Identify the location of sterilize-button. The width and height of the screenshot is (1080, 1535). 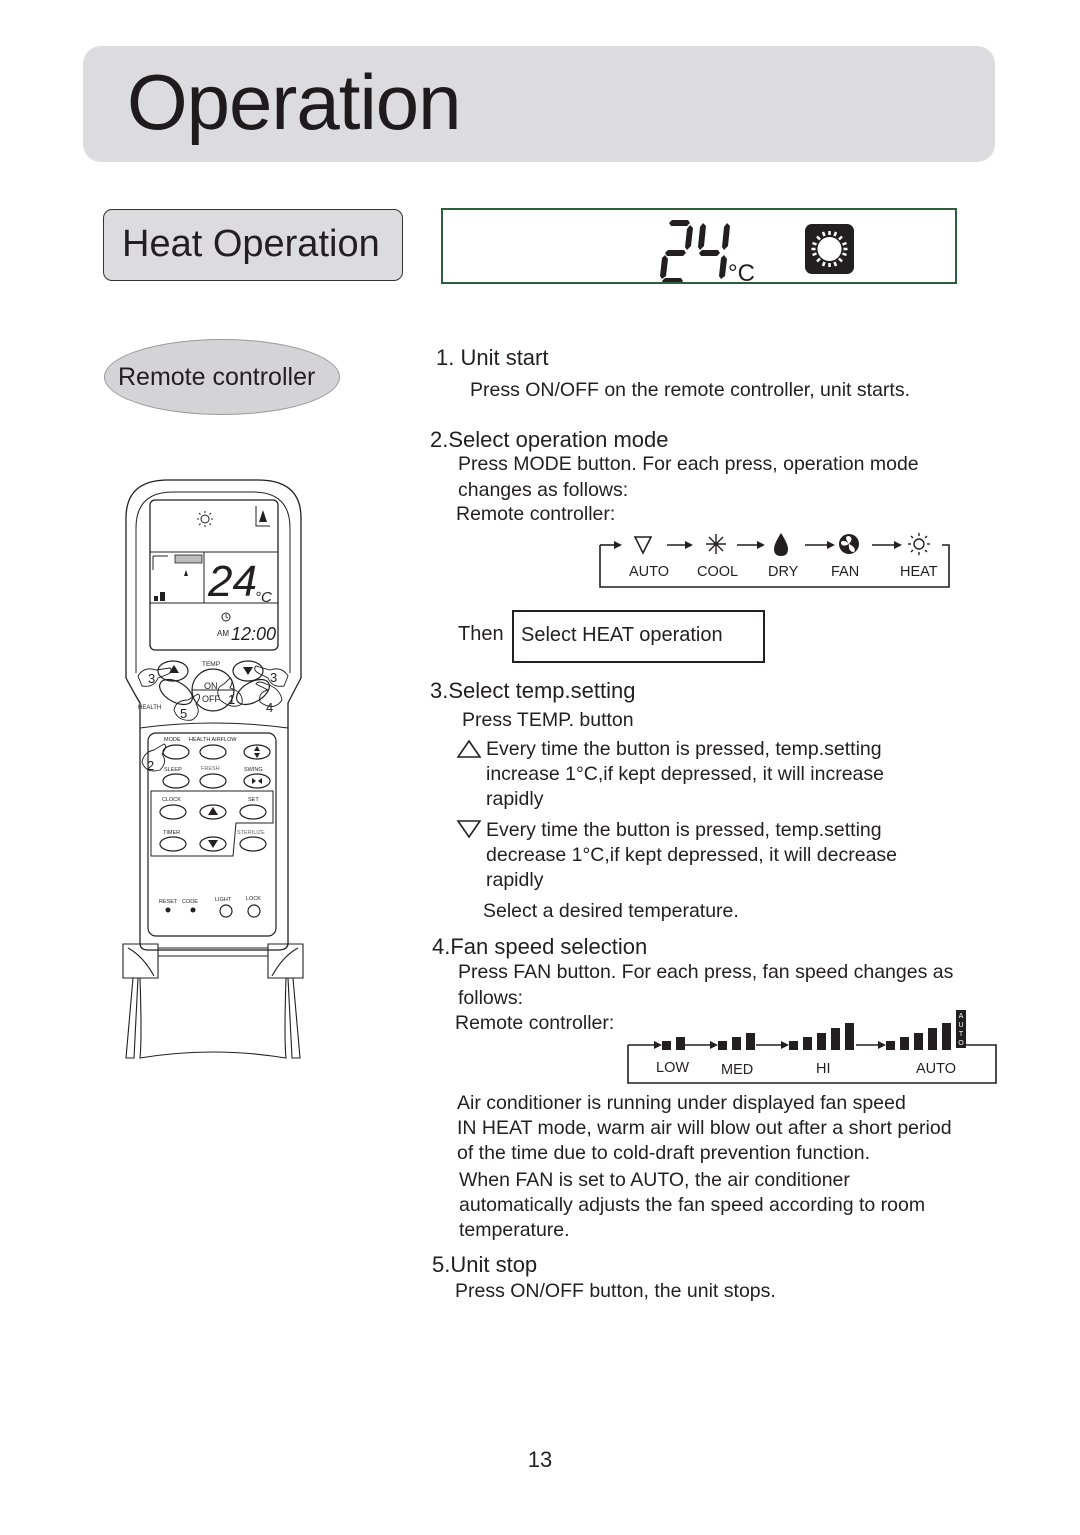
(253, 844).